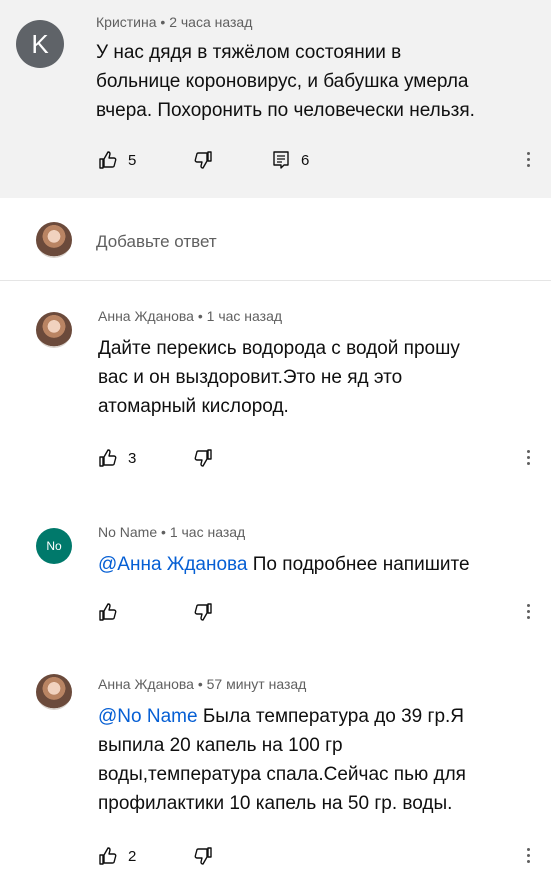 The height and width of the screenshot is (883, 551). What do you see at coordinates (275, 859) in the screenshot?
I see `comment-actions: 2` at bounding box center [275, 859].